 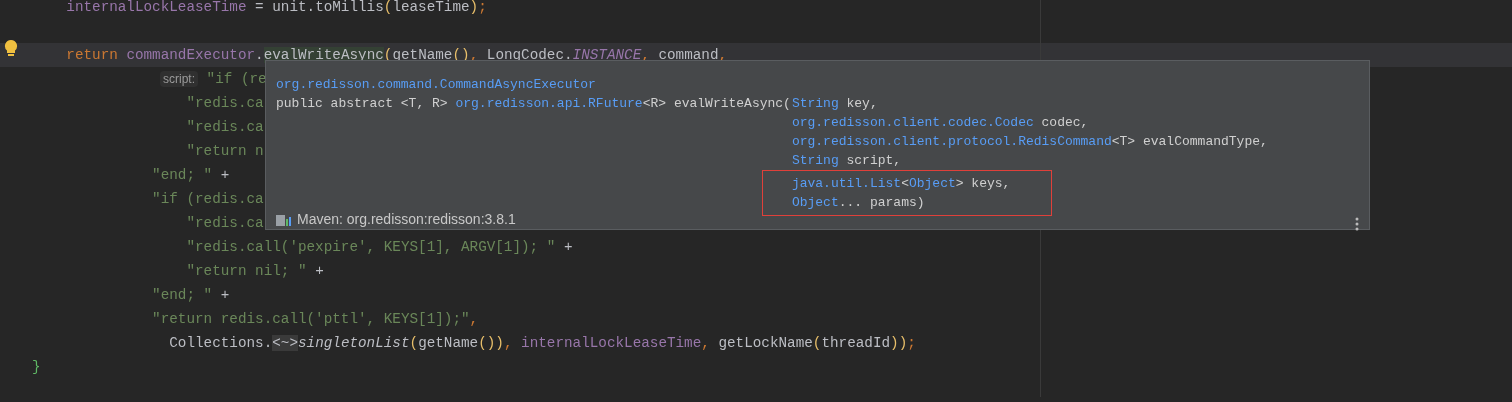 I want to click on parameter-line: org.redisson.client.codec.Codec codec,, so click(x=940, y=123).